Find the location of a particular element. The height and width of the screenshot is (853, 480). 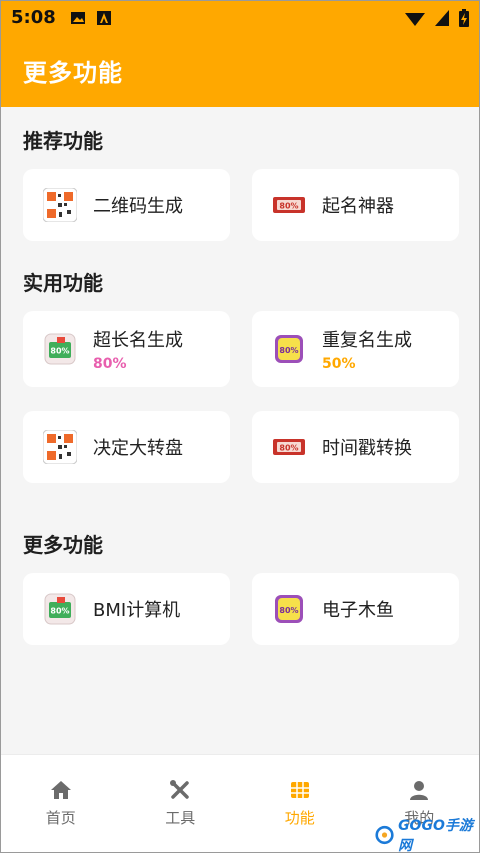

card-label: 起名神器 is located at coordinates (358, 206).